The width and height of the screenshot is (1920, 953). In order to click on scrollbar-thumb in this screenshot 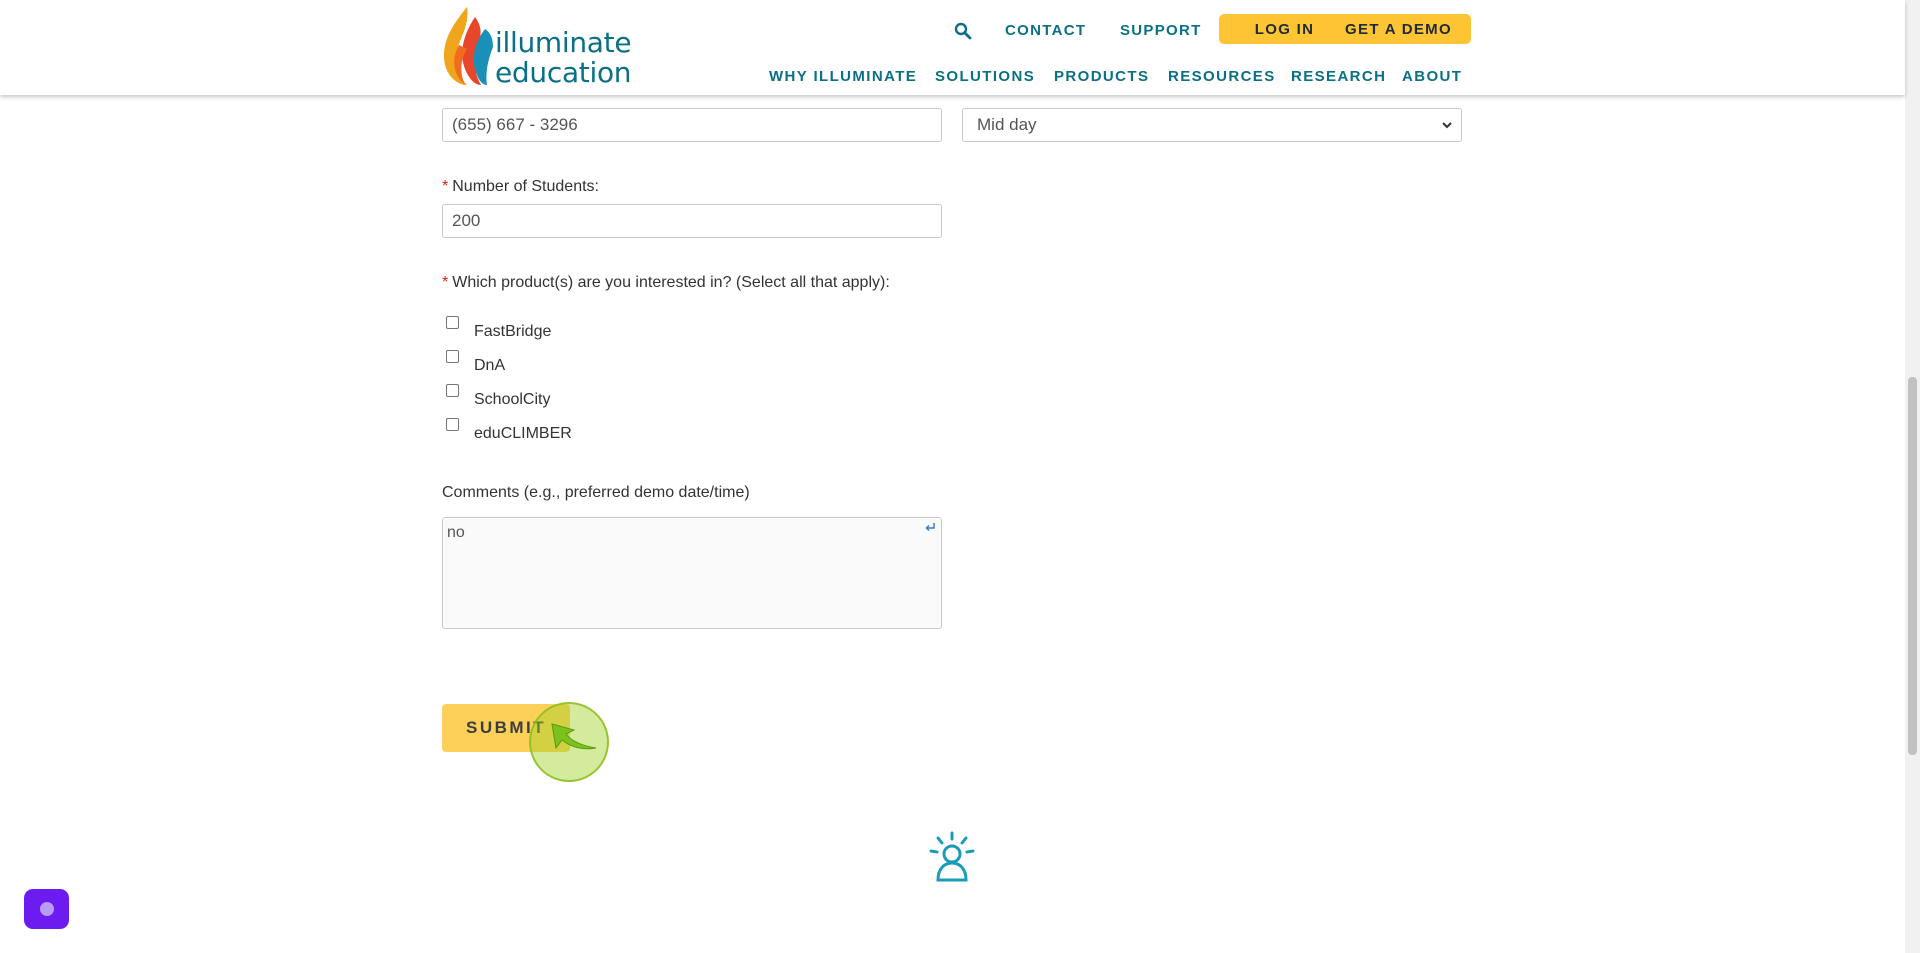, I will do `click(1912, 566)`.